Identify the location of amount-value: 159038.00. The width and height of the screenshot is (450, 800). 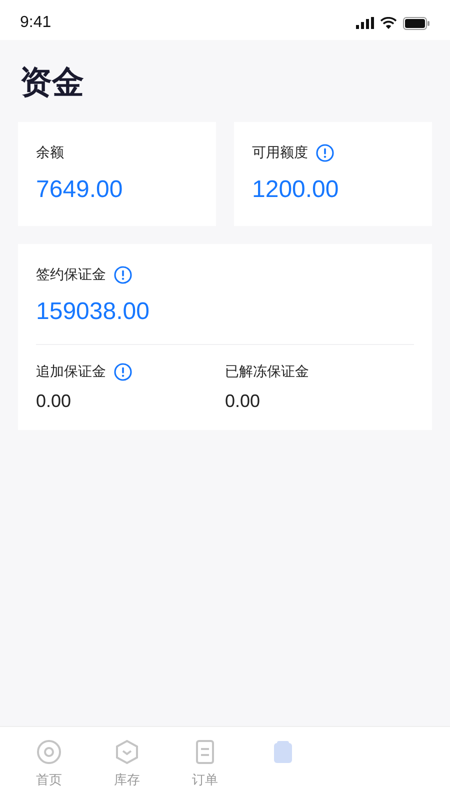
(93, 312).